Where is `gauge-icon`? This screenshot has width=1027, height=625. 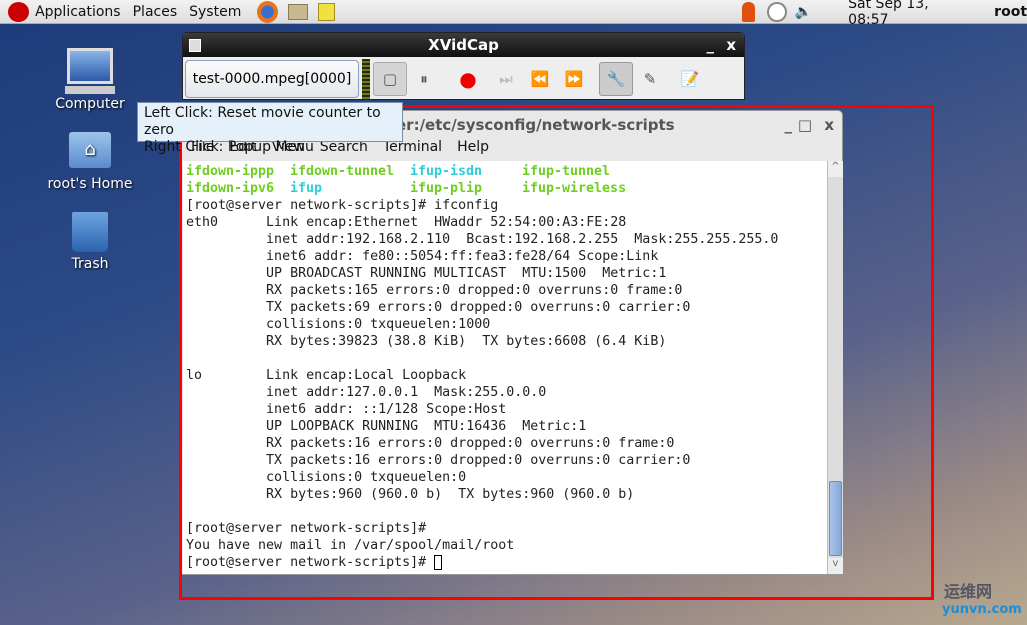
gauge-icon is located at coordinates (777, 11).